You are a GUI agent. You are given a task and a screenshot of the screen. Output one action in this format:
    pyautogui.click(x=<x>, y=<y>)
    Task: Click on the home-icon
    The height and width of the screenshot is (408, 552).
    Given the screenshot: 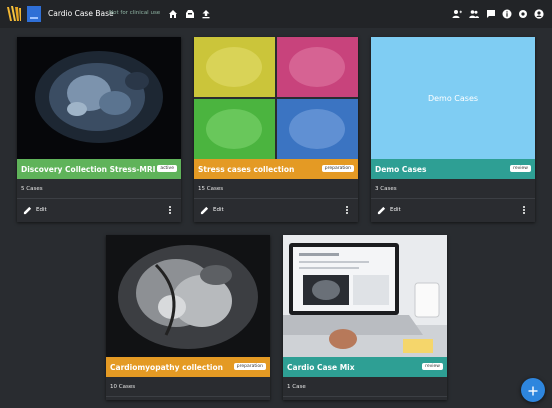 What is the action you would take?
    pyautogui.click(x=173, y=14)
    